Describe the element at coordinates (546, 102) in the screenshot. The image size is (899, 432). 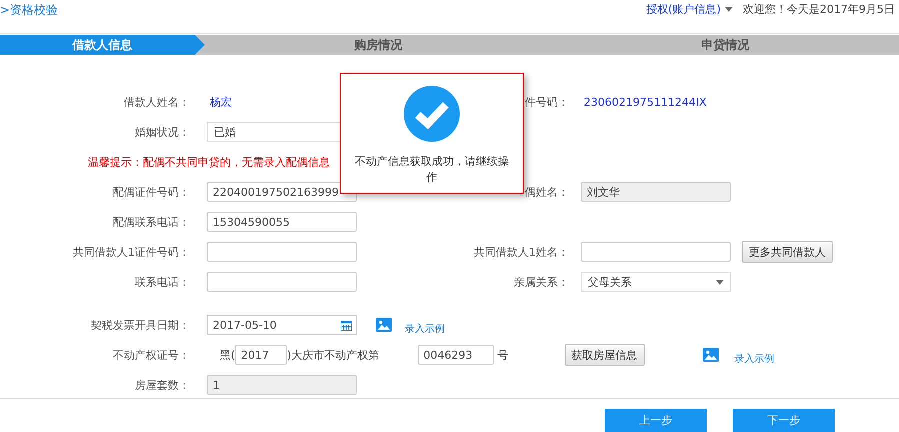
I see `field-label: 件号码：` at that location.